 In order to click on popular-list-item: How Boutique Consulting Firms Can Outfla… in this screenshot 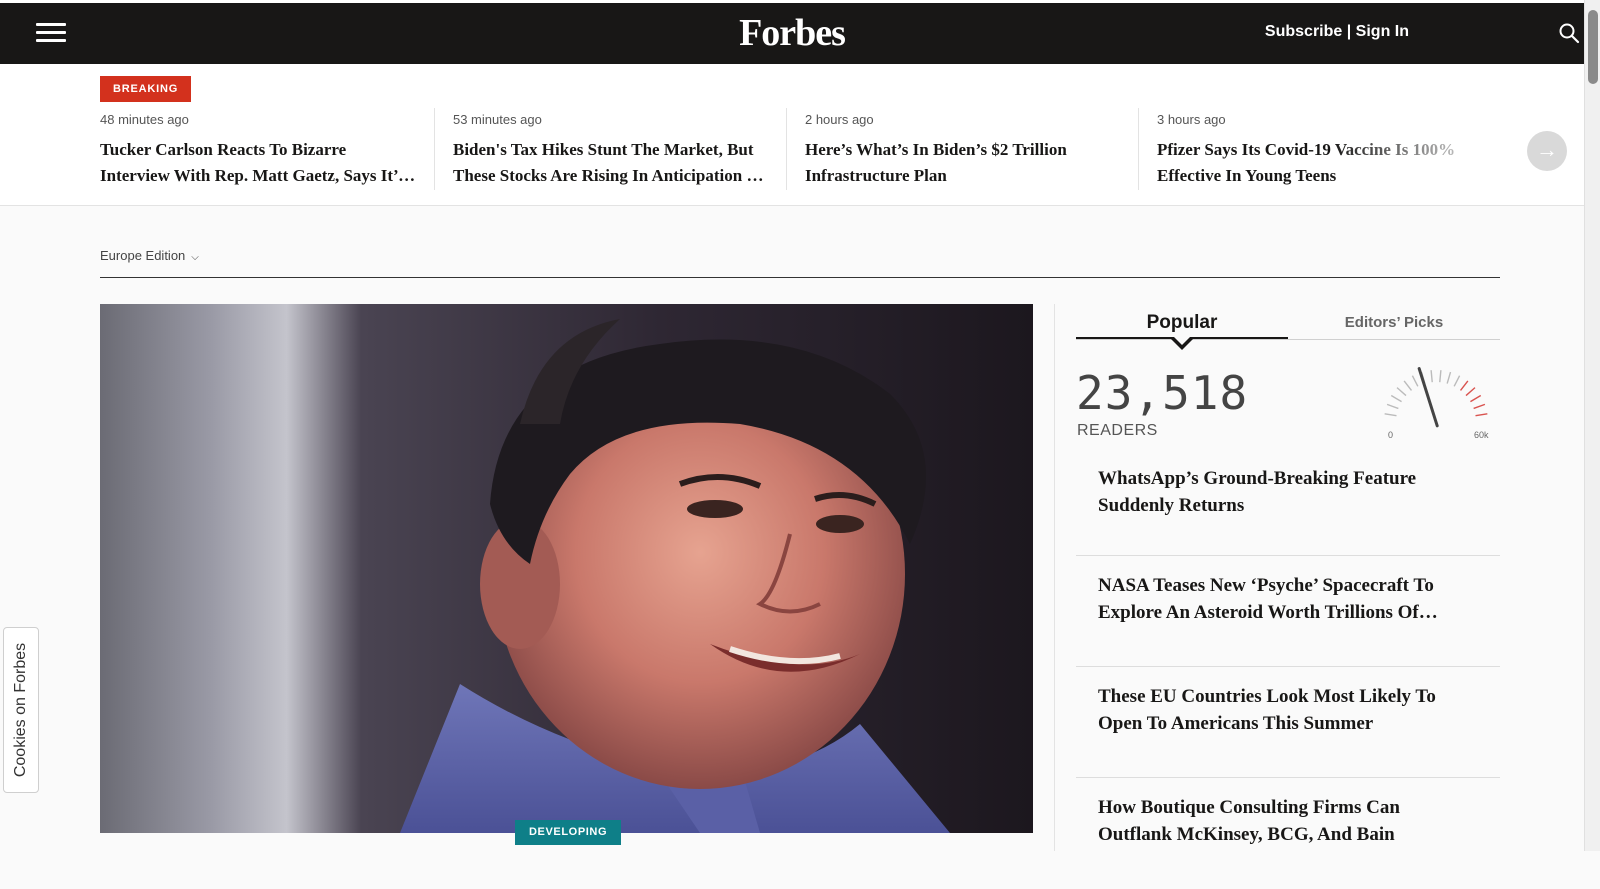, I will do `click(1288, 833)`.